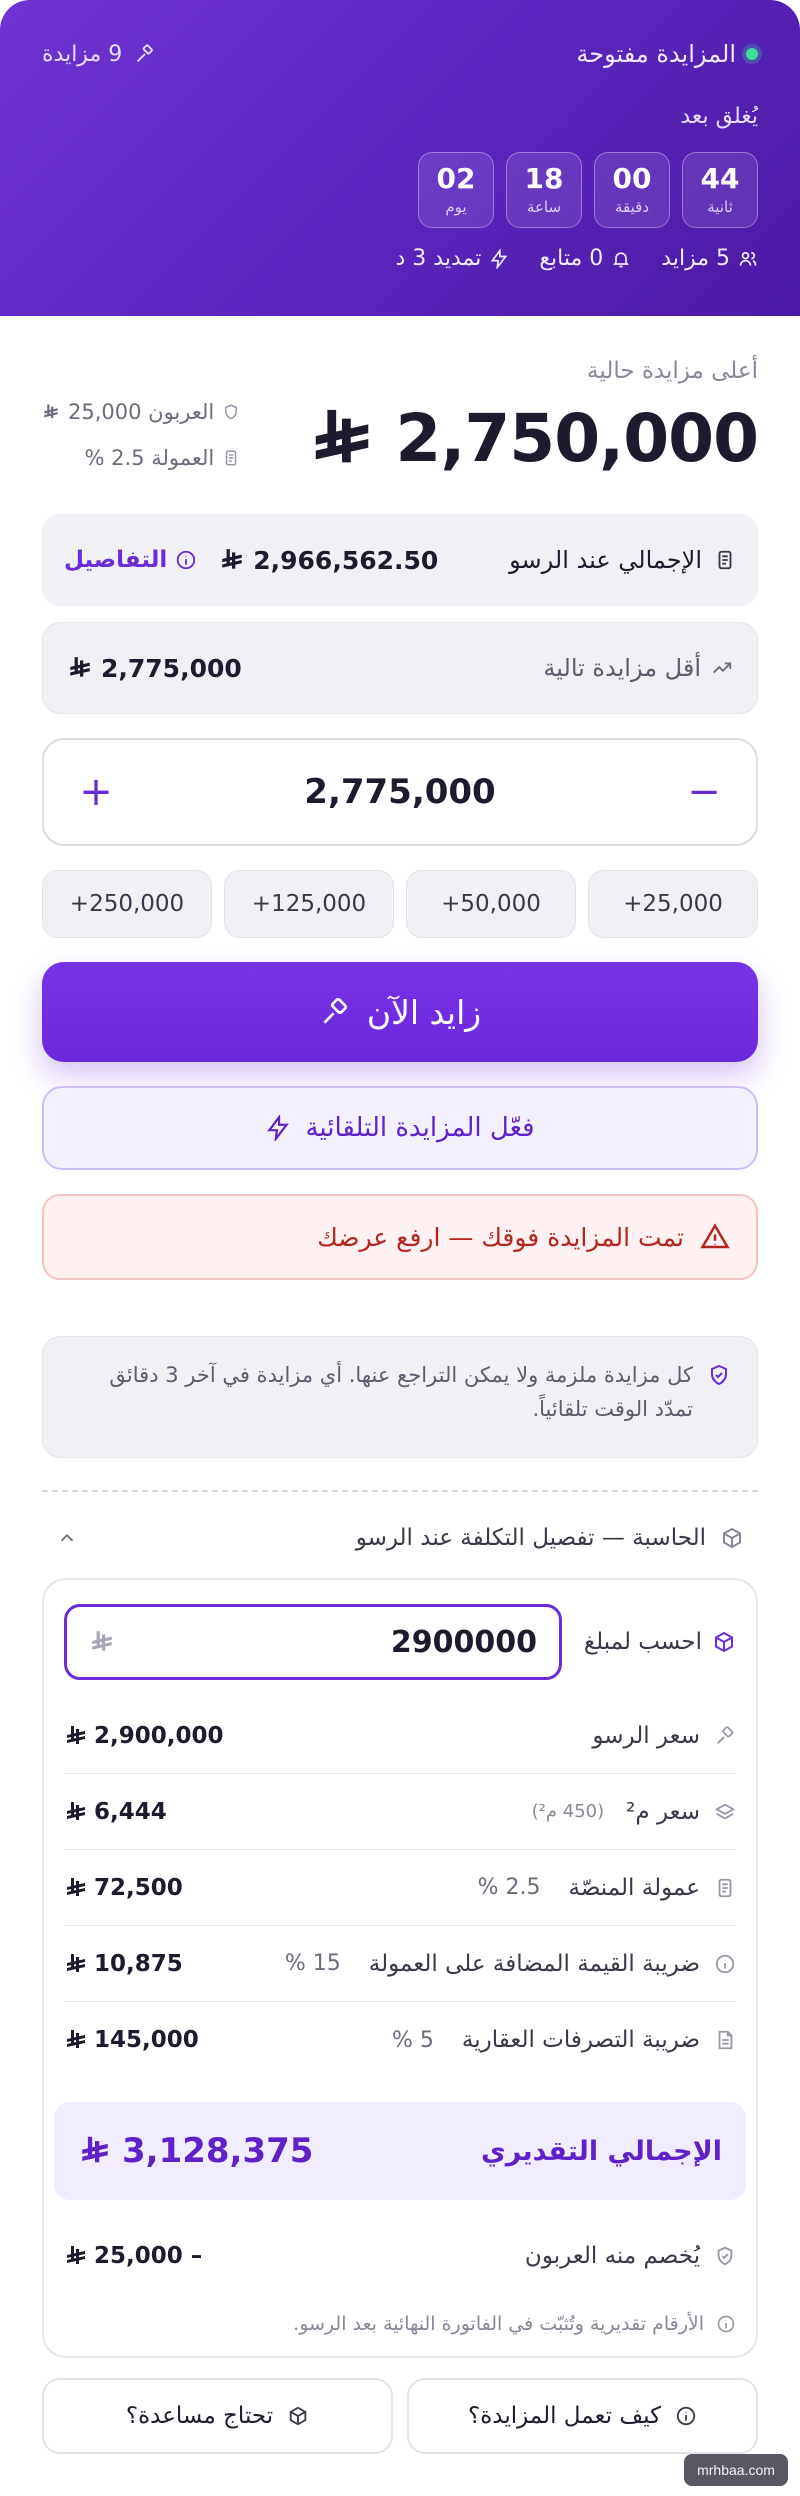 The image size is (800, 2496). Describe the element at coordinates (141, 412) in the screenshot. I see `deposit-info: العربون 25,000` at that location.